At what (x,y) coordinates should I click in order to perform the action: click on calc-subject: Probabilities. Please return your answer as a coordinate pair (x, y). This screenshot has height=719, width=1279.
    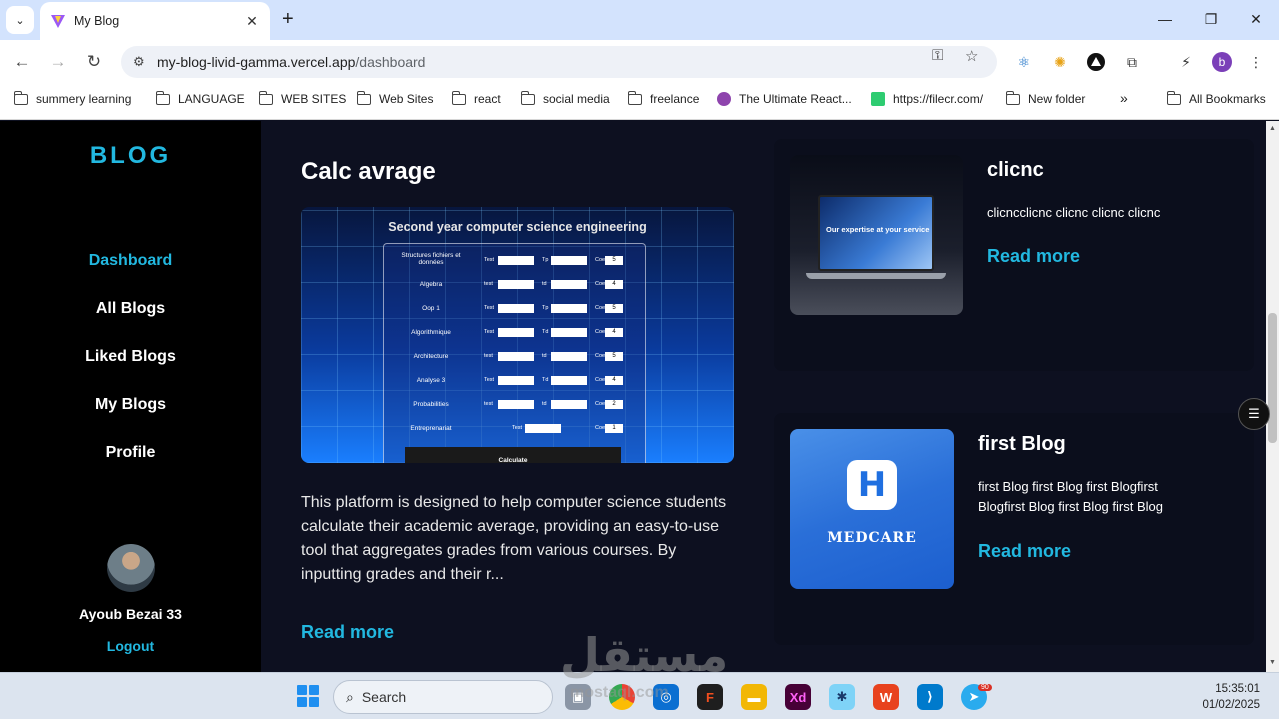
    Looking at the image, I should click on (431, 404).